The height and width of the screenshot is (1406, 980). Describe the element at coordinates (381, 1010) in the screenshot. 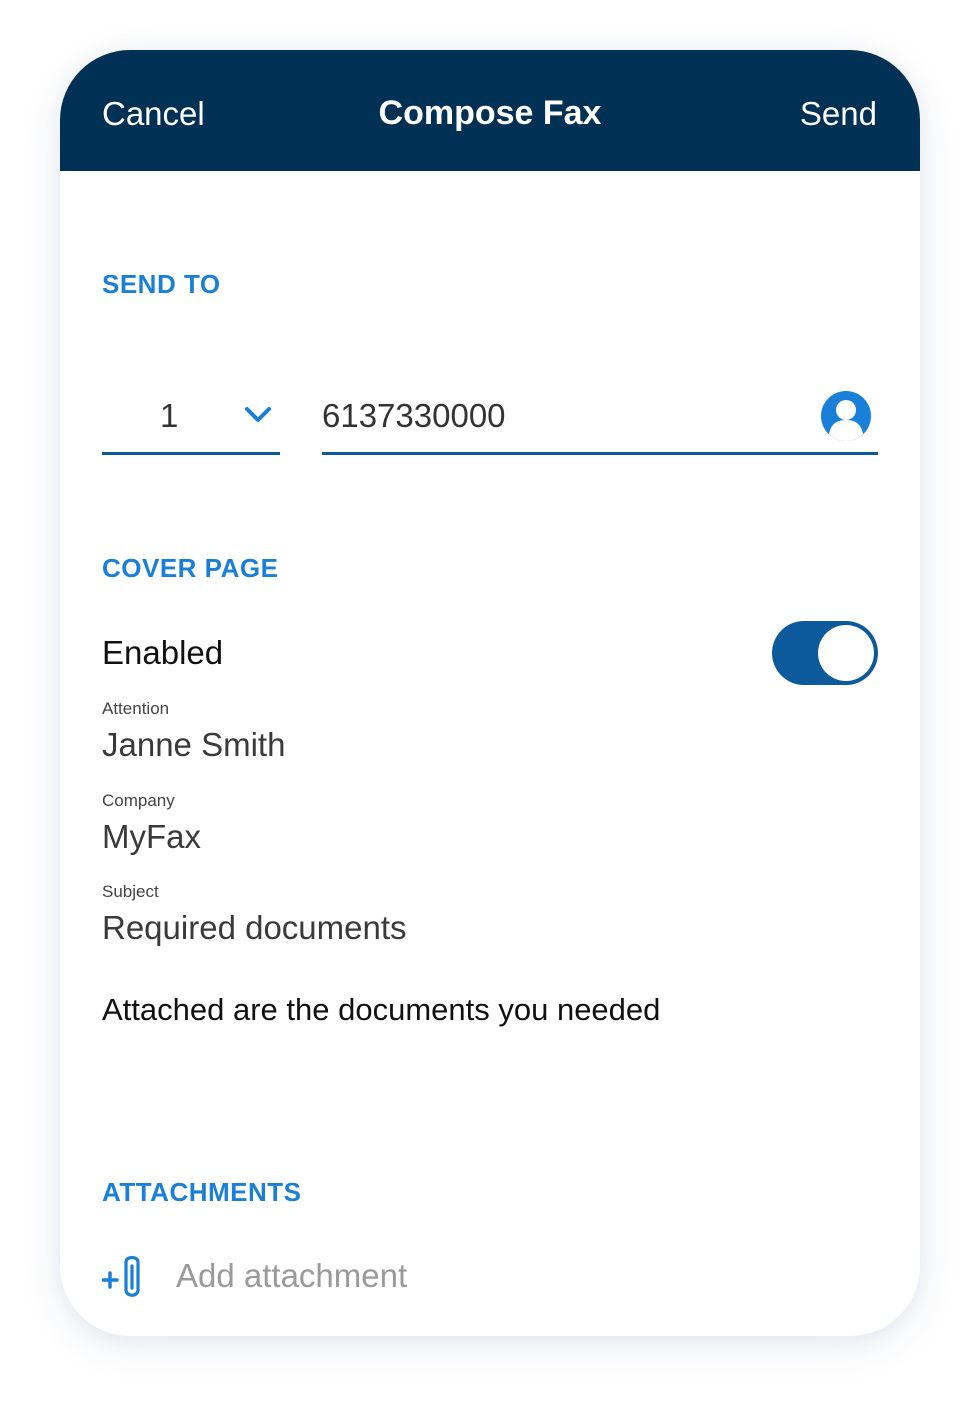

I see `cover-message-field: Attached are the documents you needed` at that location.